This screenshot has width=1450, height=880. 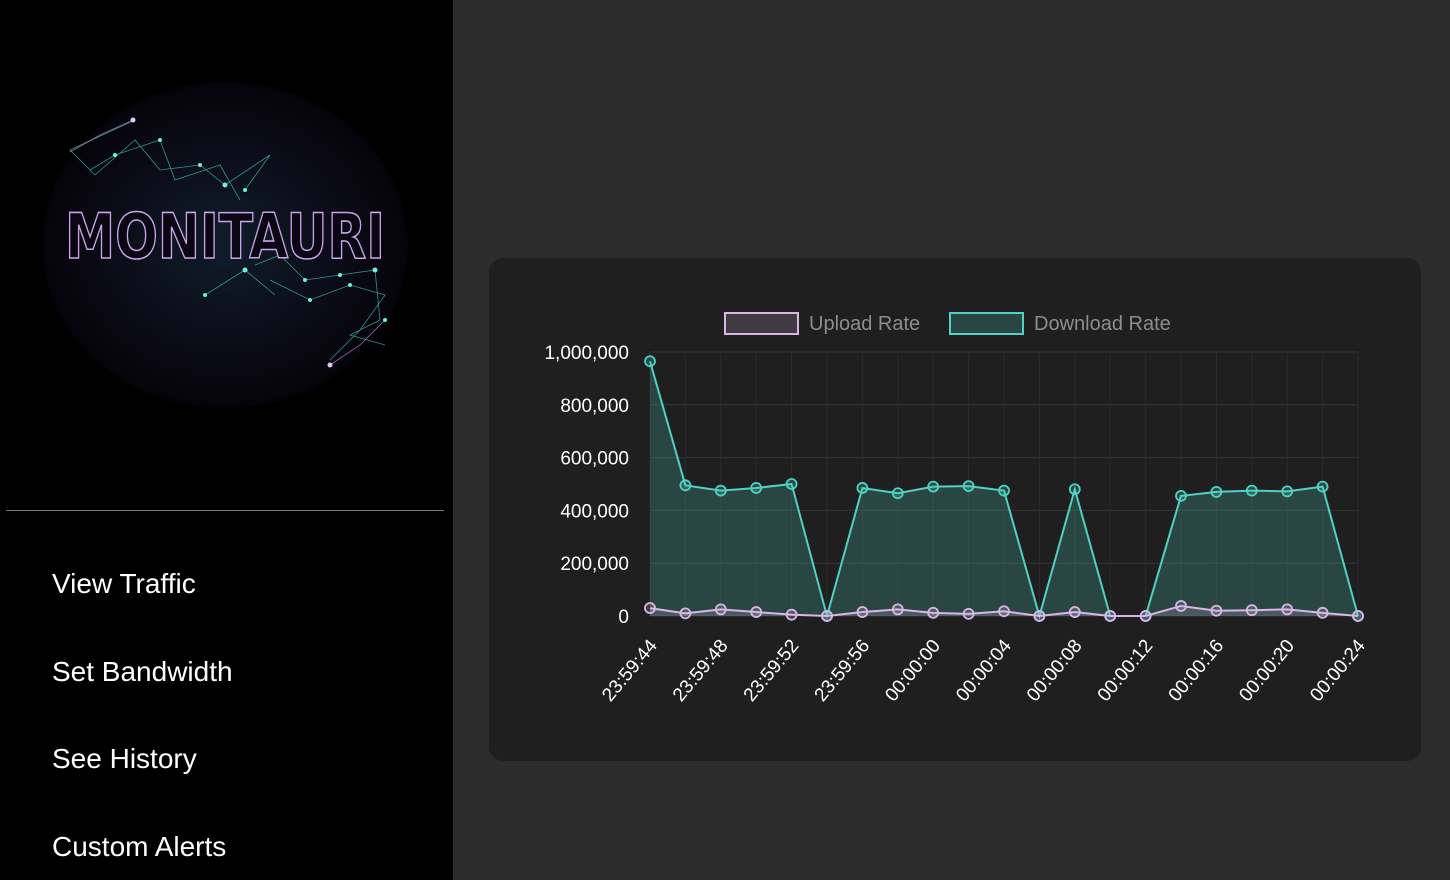 I want to click on x-tick-label: 00:00:08, so click(x=1055, y=671).